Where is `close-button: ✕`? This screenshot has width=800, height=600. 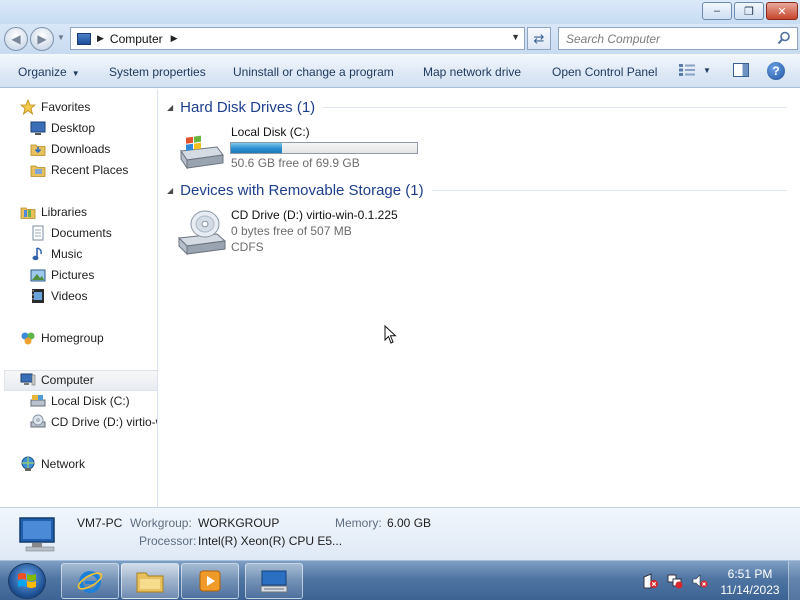
close-button: ✕ is located at coordinates (782, 11).